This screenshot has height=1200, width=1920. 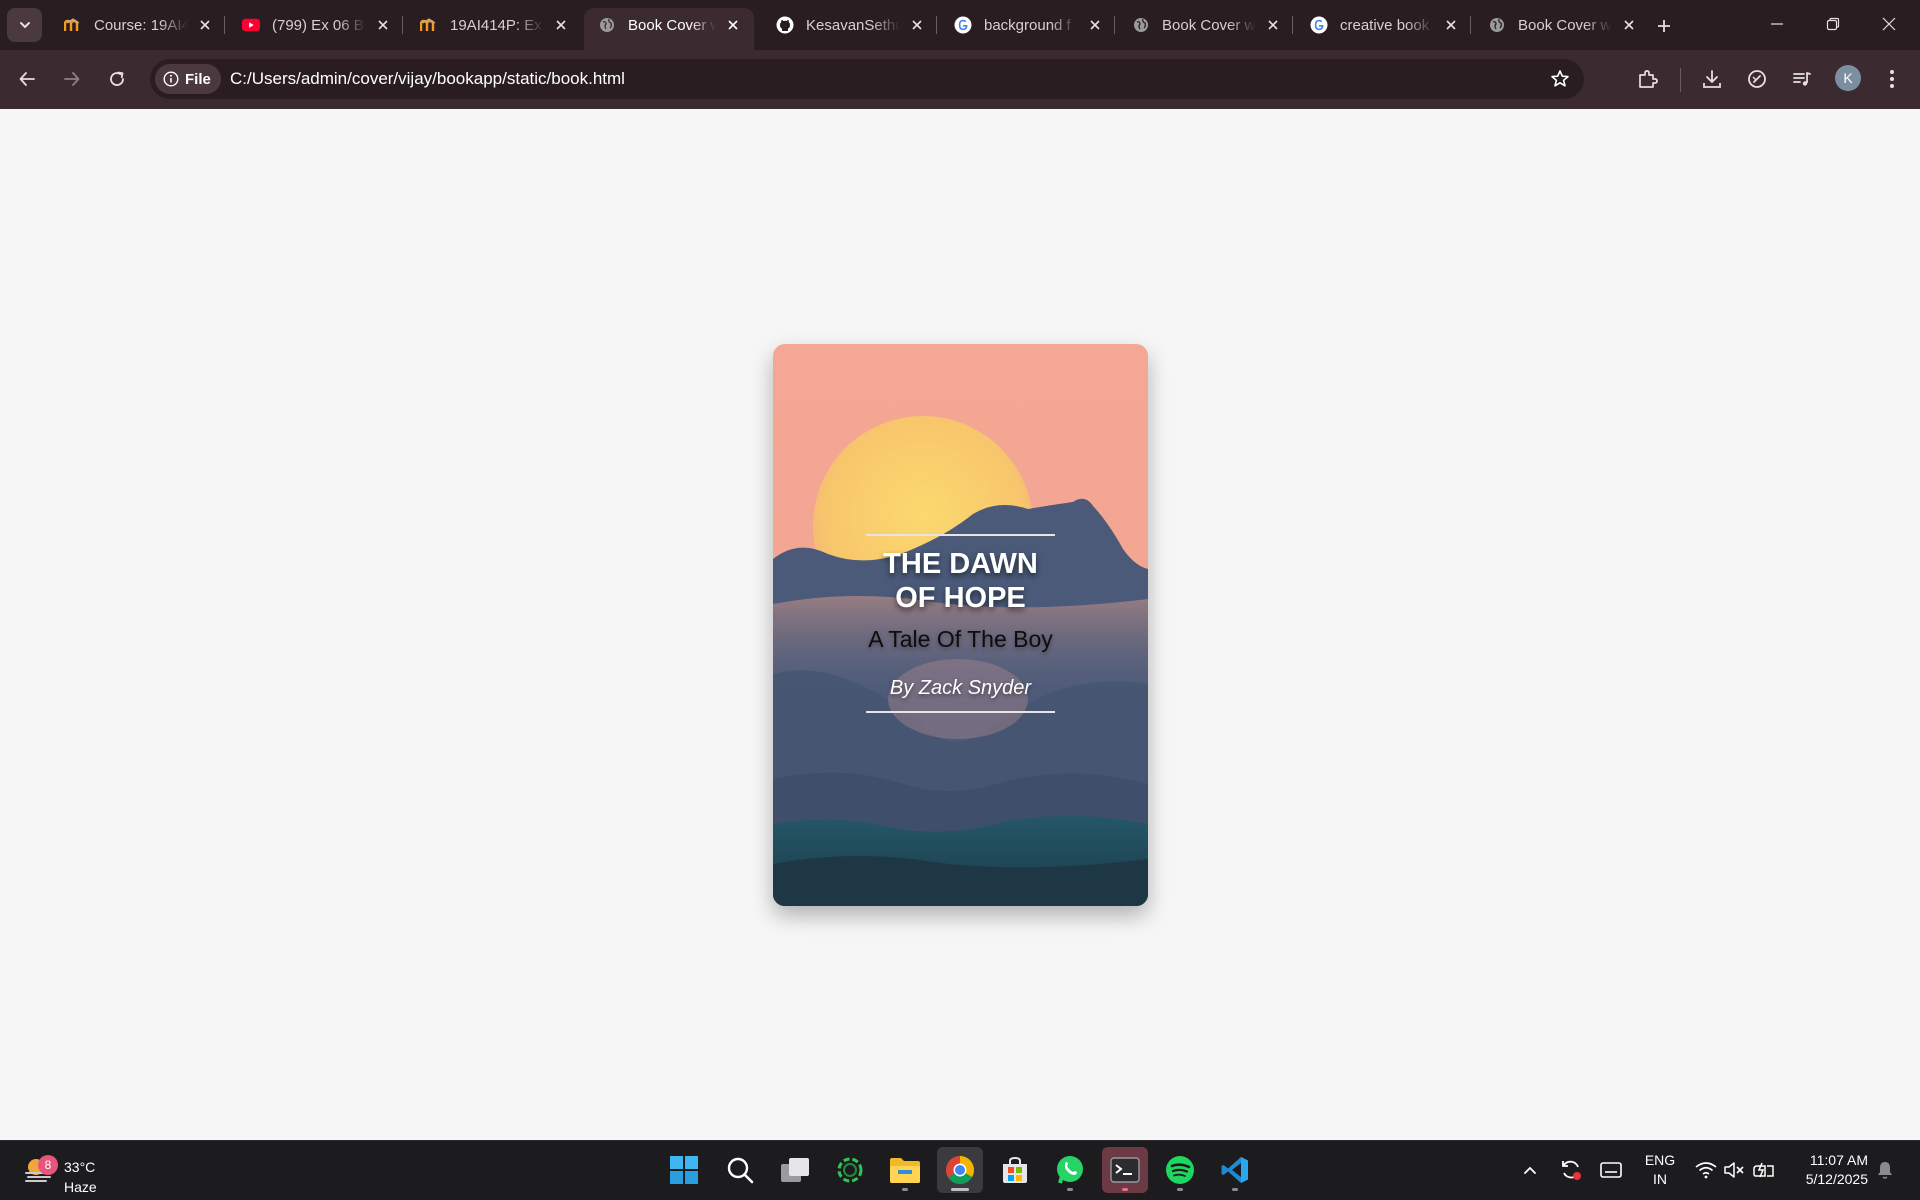 I want to click on chrome-icon, so click(x=960, y=1170).